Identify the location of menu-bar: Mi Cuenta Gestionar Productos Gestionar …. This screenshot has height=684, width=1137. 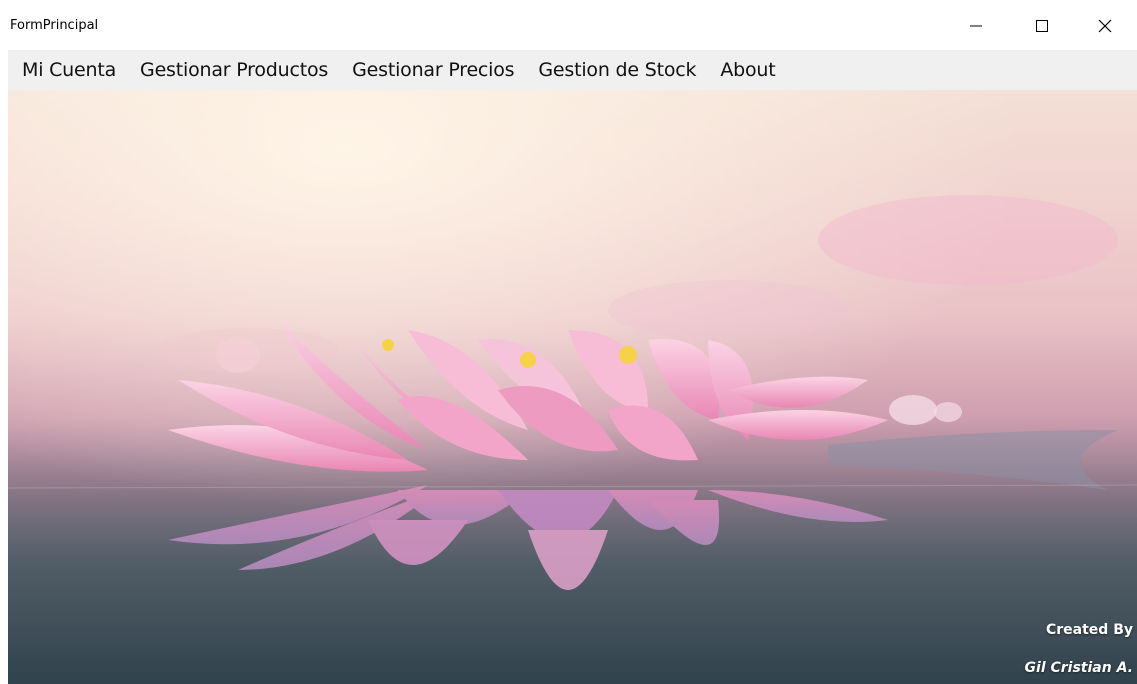
(572, 70).